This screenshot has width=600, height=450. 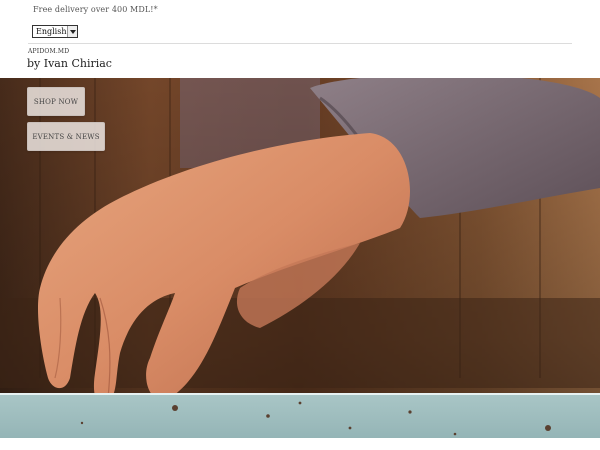 What do you see at coordinates (56, 101) in the screenshot?
I see `shop-now-button: SHOP NOW` at bounding box center [56, 101].